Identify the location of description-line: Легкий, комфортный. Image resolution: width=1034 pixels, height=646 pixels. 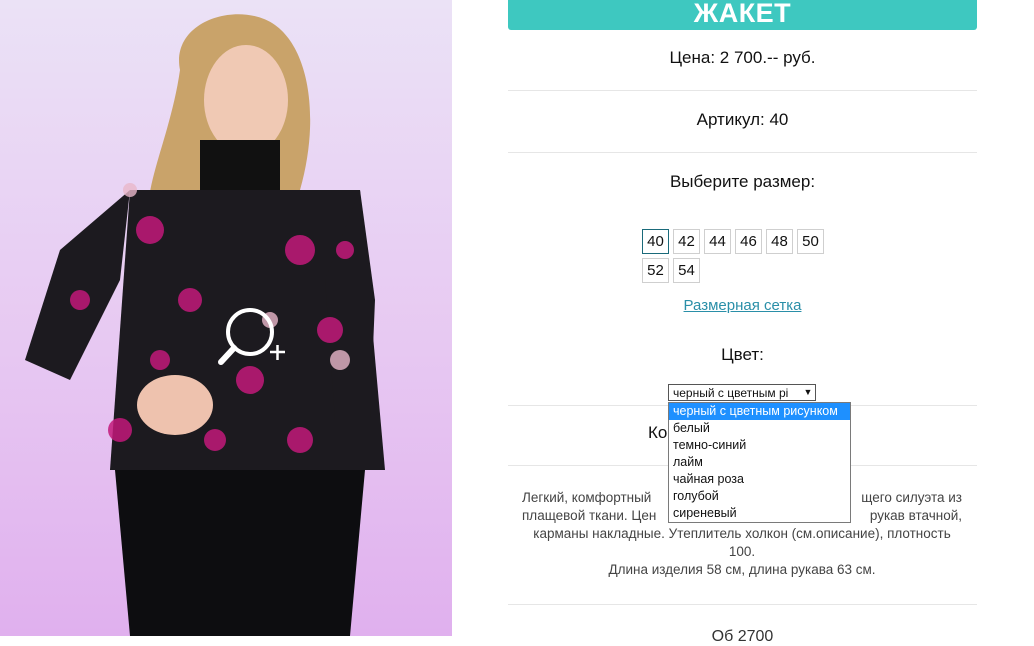
(587, 497).